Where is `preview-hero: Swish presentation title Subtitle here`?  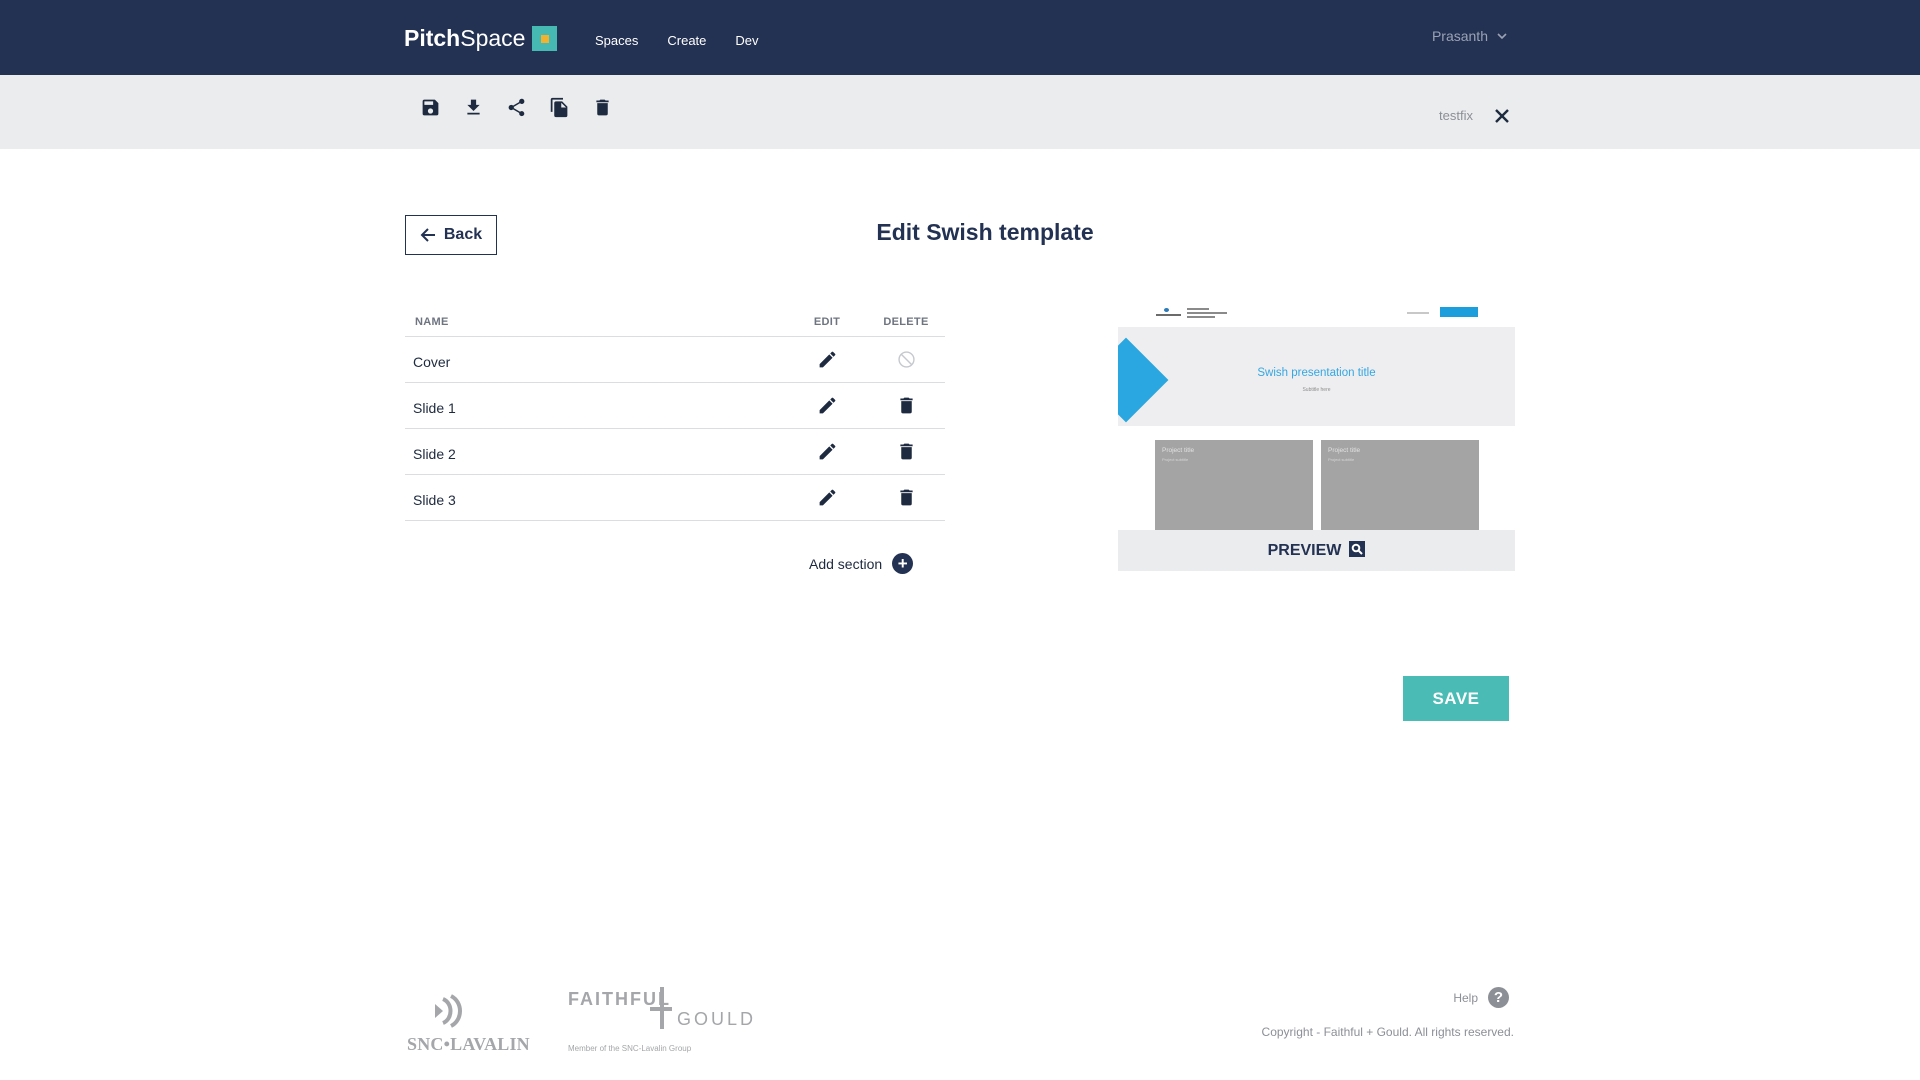 preview-hero: Swish presentation title Subtitle here is located at coordinates (1316, 376).